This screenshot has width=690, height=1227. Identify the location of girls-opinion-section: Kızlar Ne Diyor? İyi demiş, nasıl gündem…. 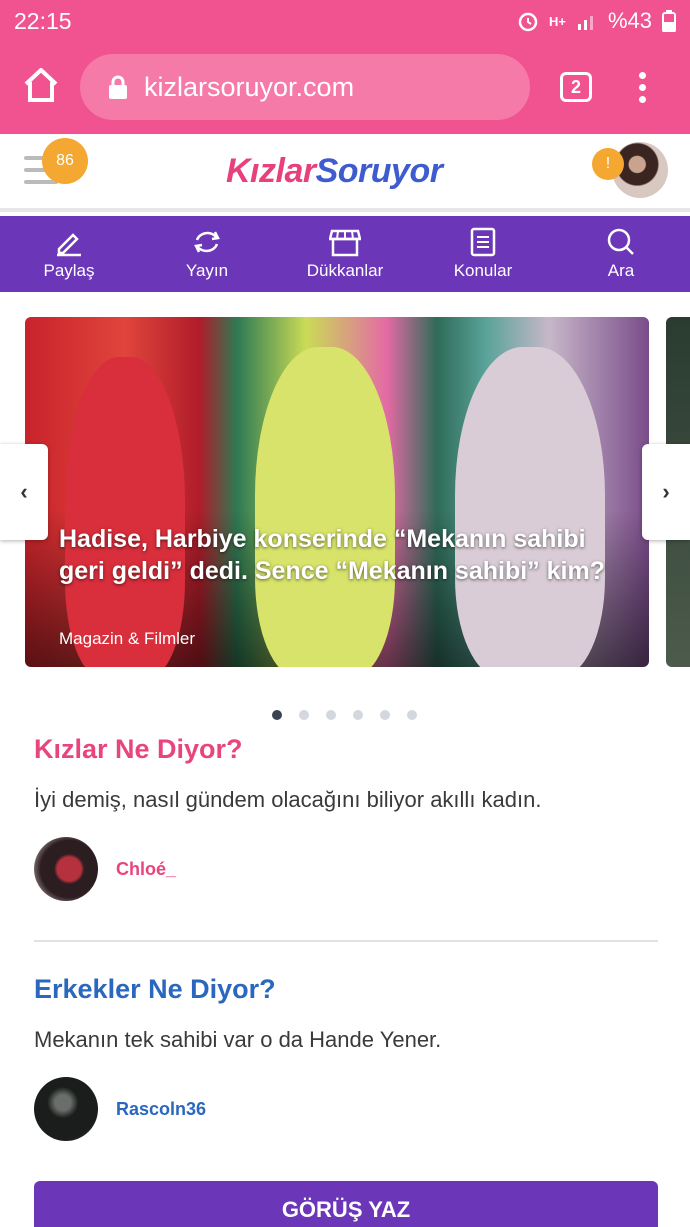
(346, 817).